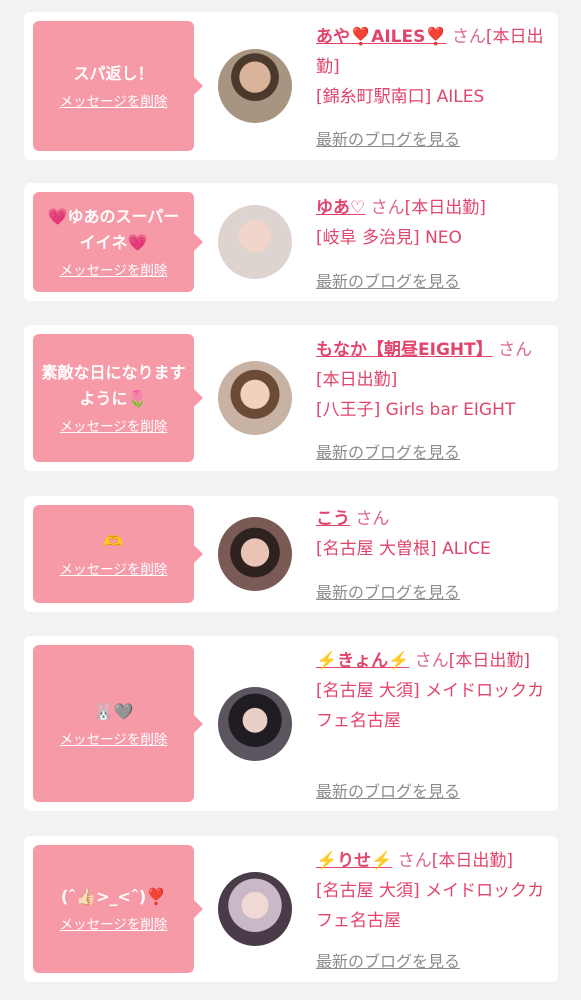  I want to click on shop-info: [名古屋 大曽根] ALICE, so click(403, 549).